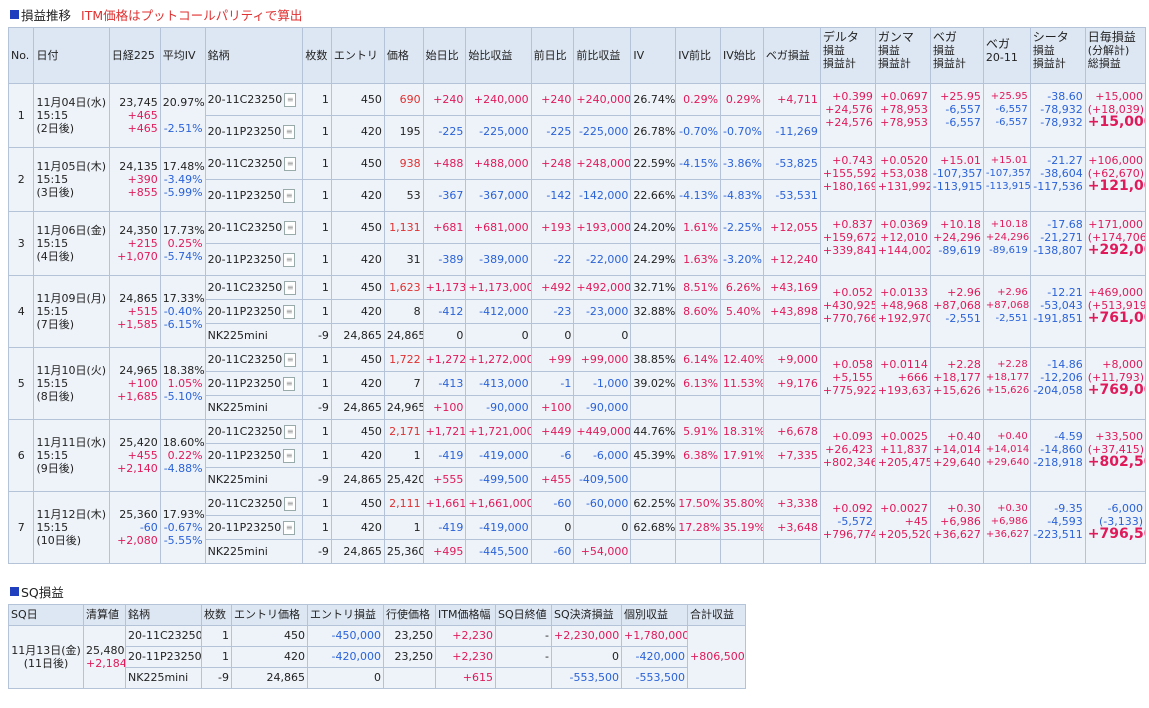 This screenshot has height=708, width=1149. What do you see at coordinates (498, 335) in the screenshot?
I see `row-start-pl: 0` at bounding box center [498, 335].